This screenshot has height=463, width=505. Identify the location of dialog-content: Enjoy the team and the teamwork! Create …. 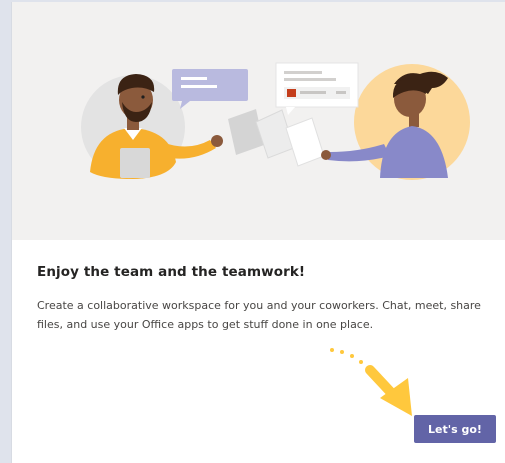
(267, 299).